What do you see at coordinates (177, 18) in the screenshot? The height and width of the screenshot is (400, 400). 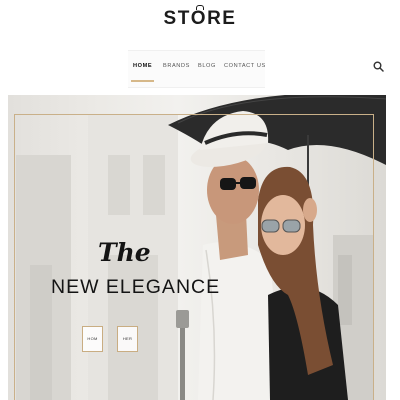 I see `logo-prefix: ST` at bounding box center [177, 18].